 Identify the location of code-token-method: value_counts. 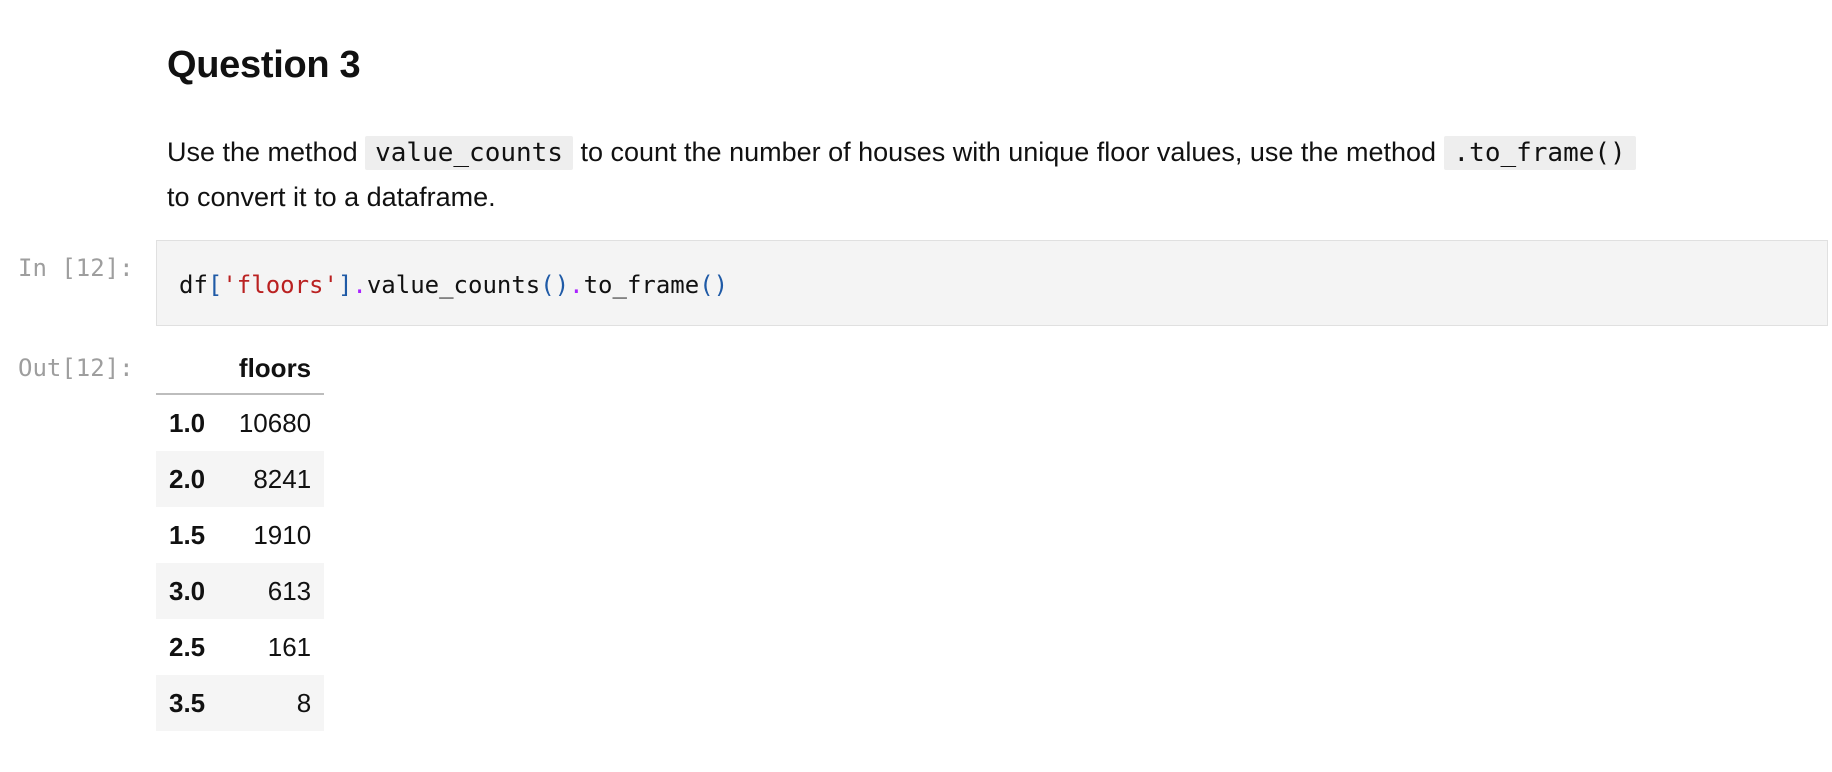
(453, 285).